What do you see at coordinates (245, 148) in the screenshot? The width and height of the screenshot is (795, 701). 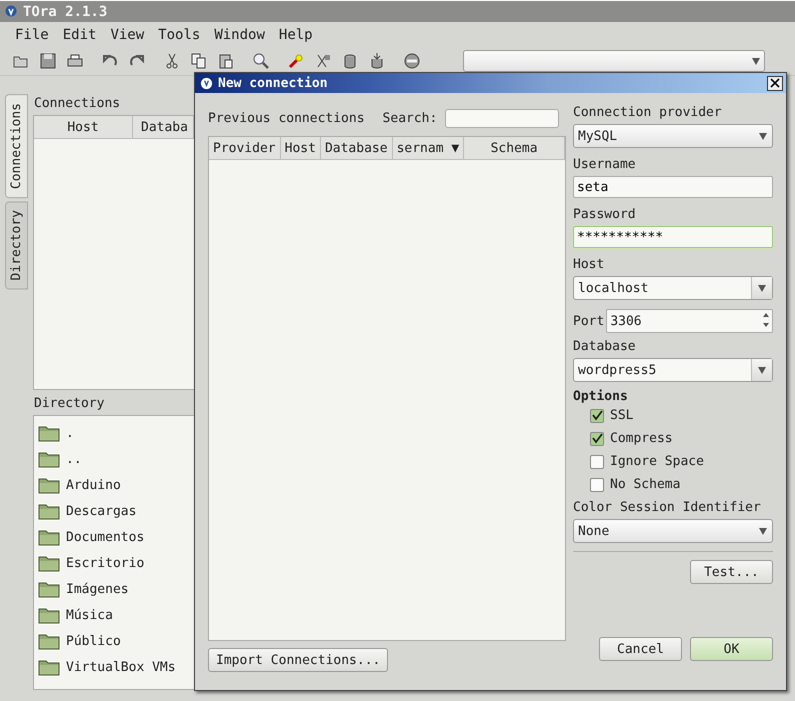 I see `column-header: Provider` at bounding box center [245, 148].